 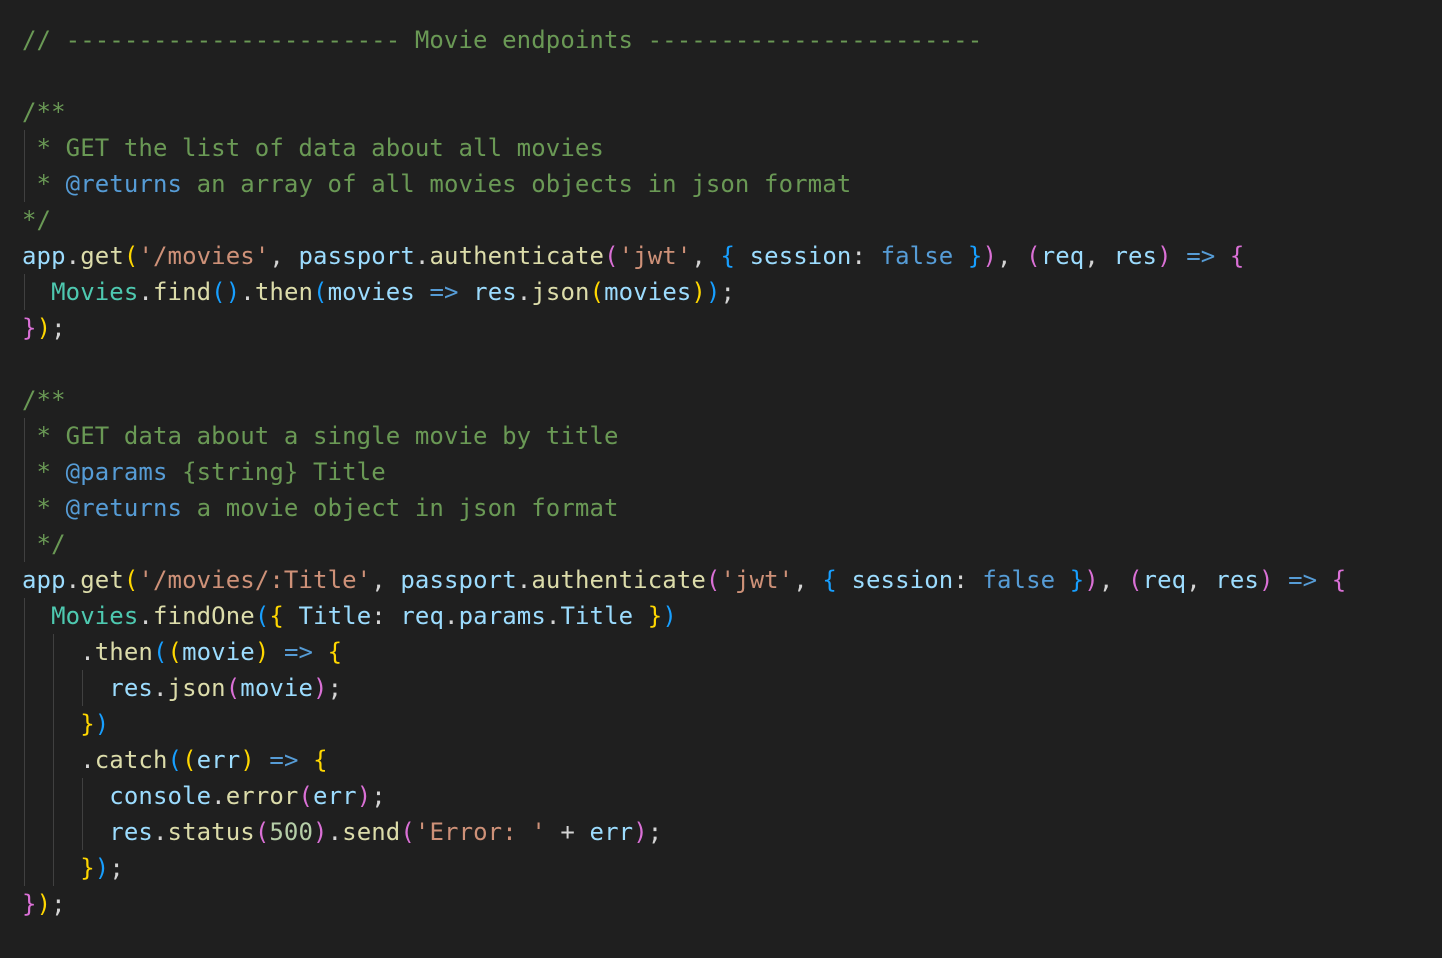 I want to click on code-token: params, so click(x=502, y=616).